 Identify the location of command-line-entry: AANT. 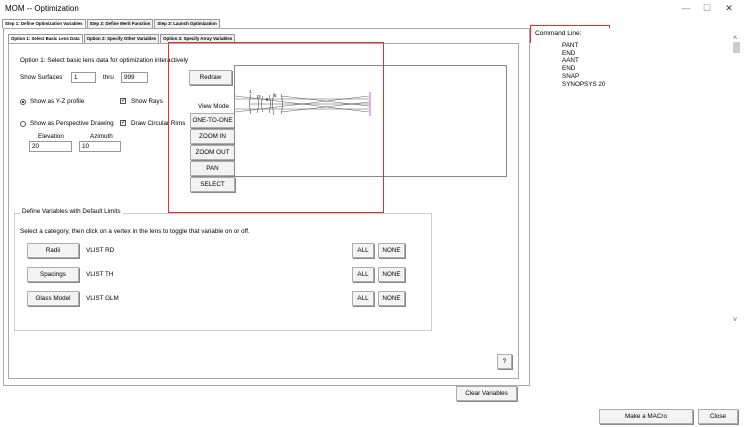
(570, 61).